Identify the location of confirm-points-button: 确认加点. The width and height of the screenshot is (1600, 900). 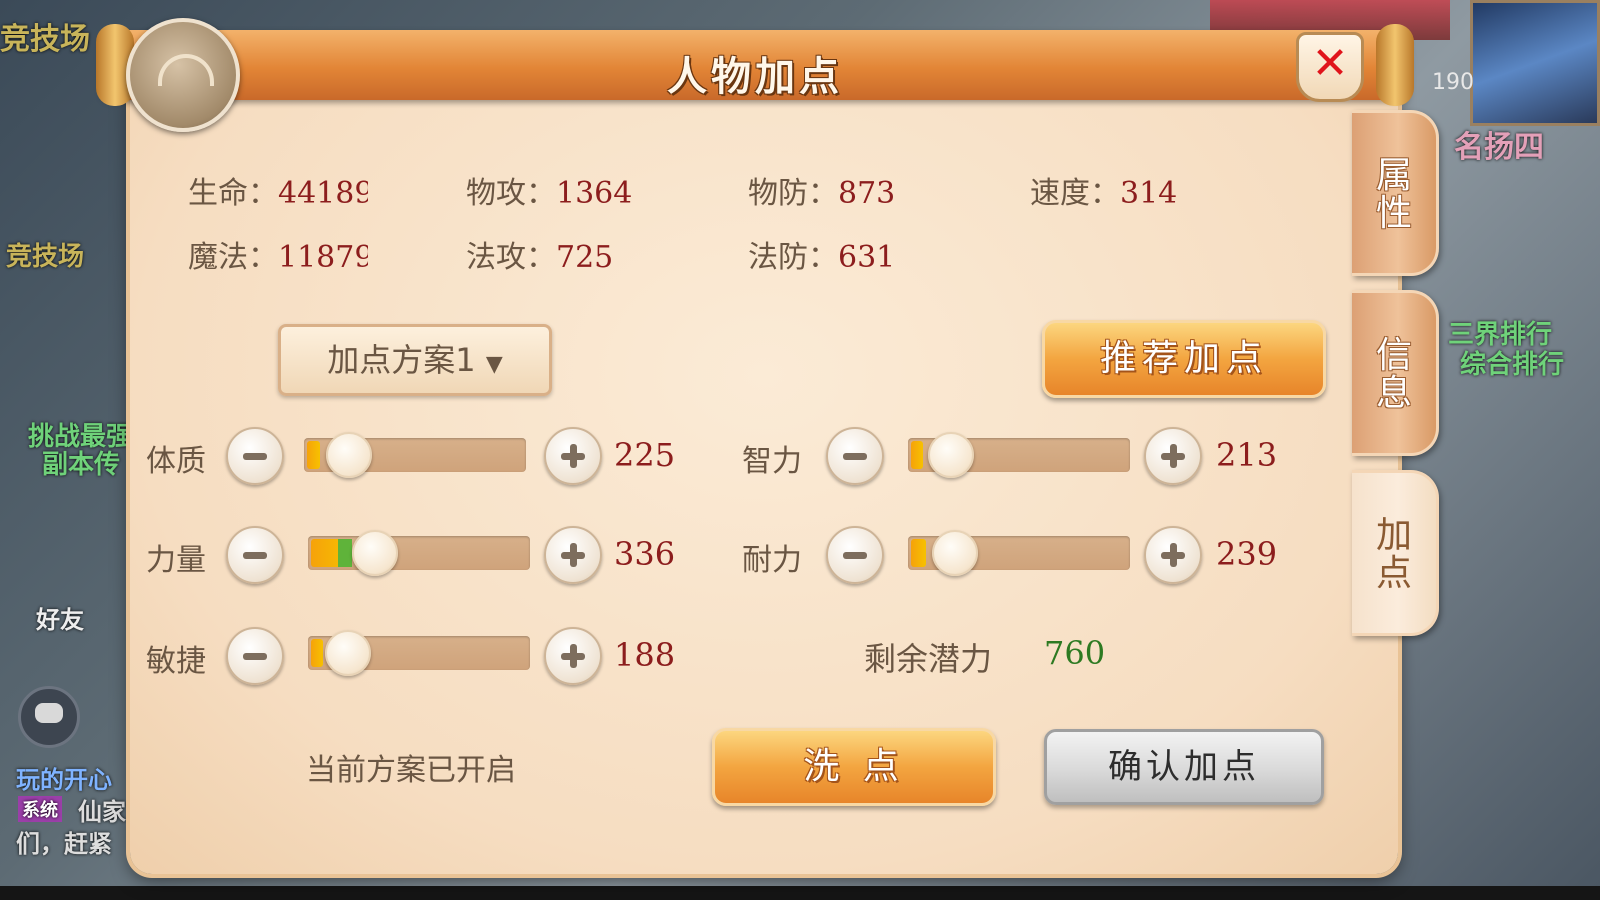
(1184, 767).